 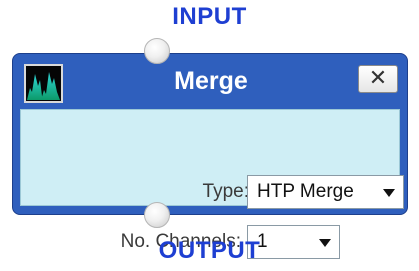 I want to click on type-label: Type:, so click(x=225, y=191).